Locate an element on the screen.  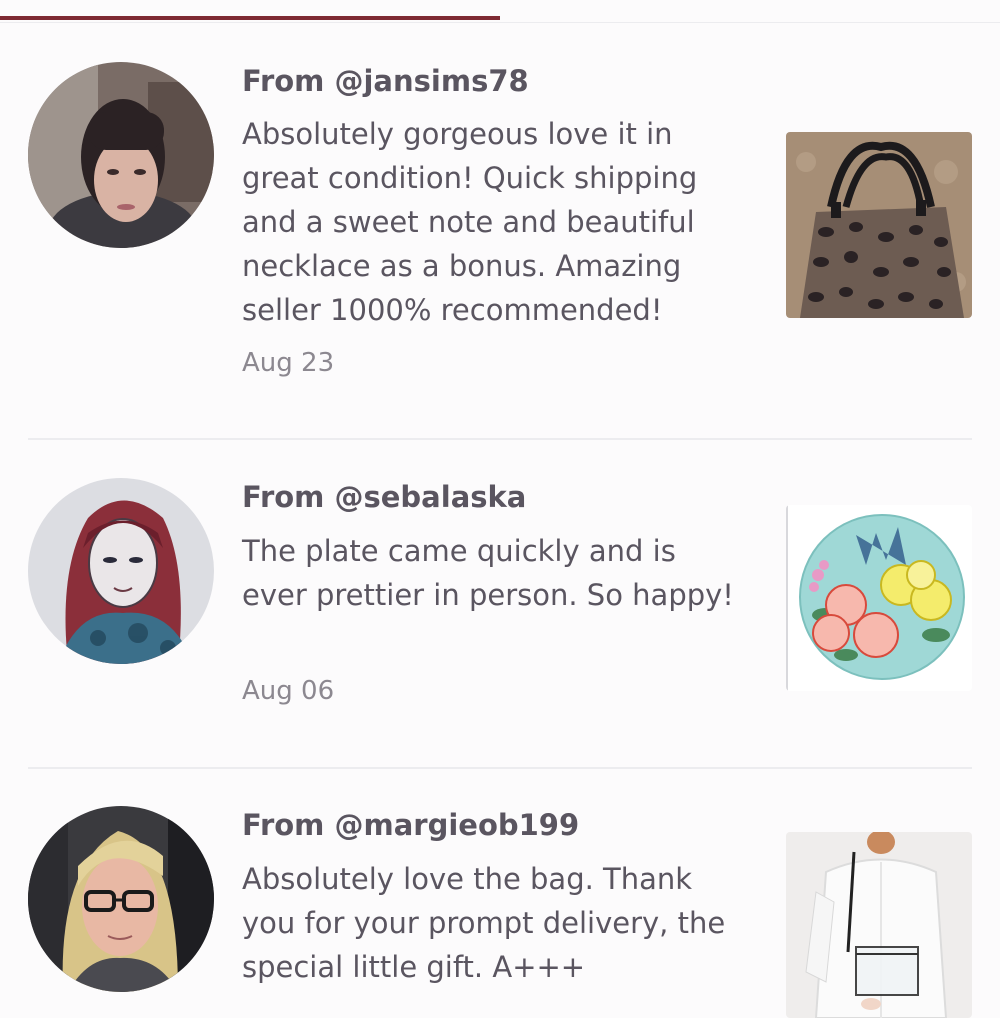
review-author: From @margieob199 is located at coordinates (410, 825).